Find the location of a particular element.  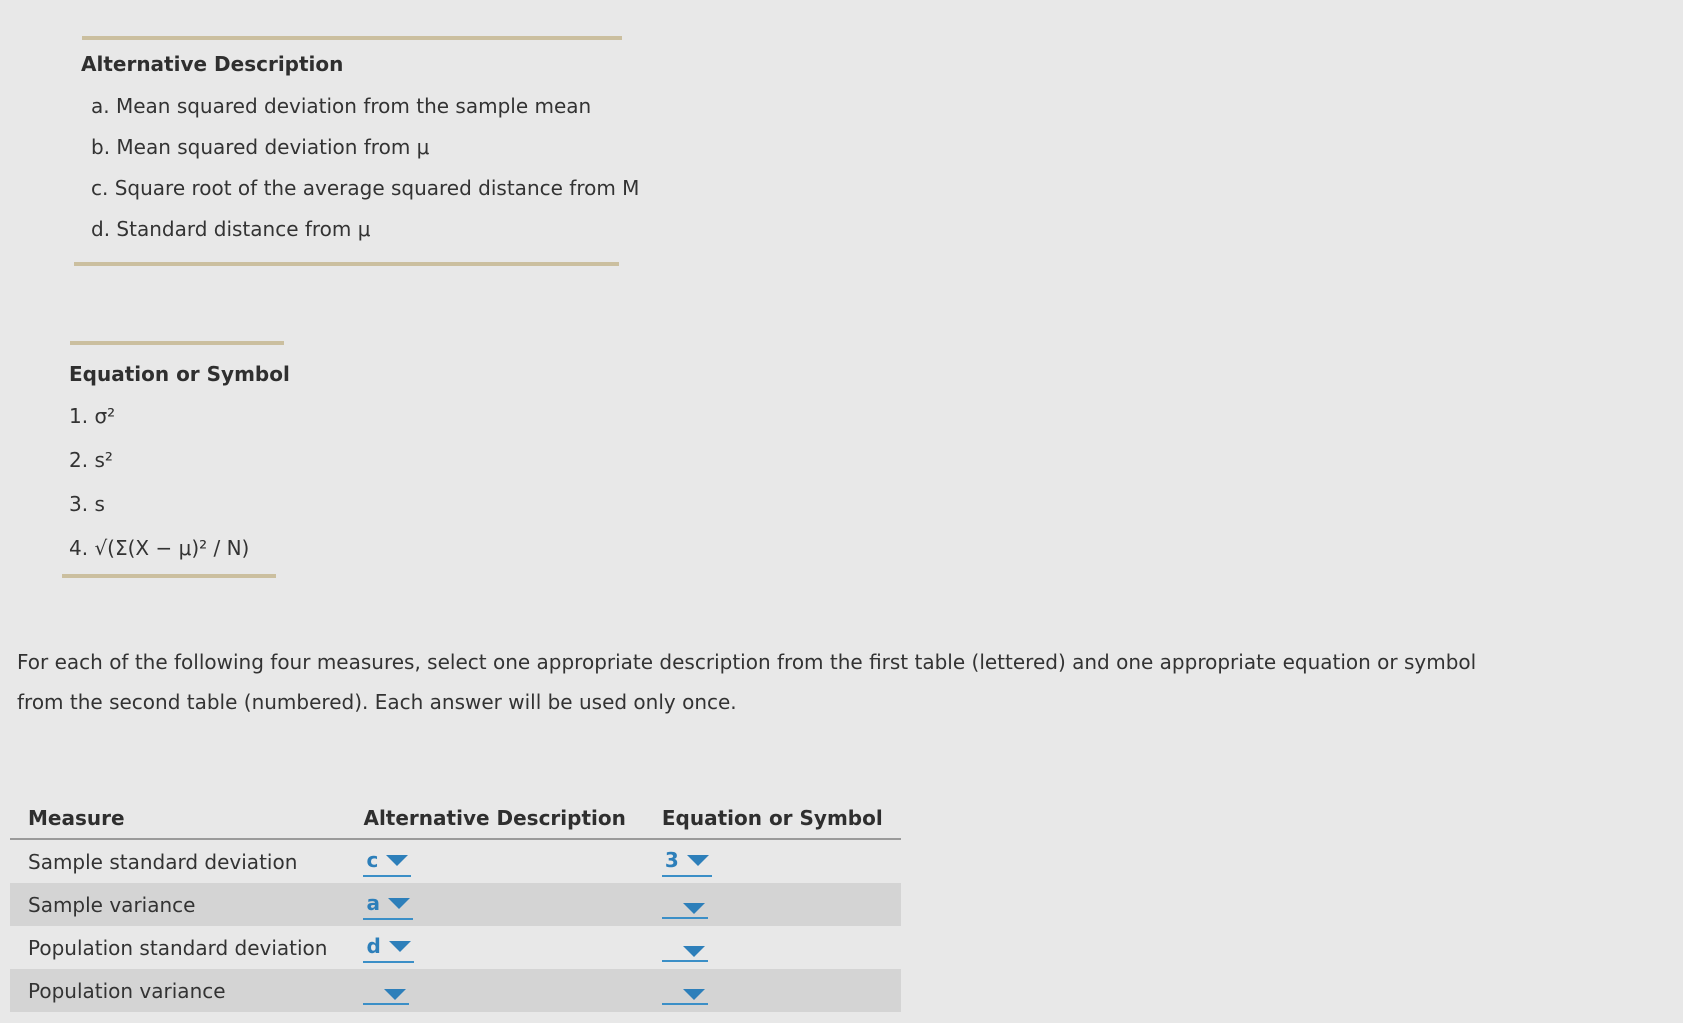

description-cell: a is located at coordinates (494, 904).